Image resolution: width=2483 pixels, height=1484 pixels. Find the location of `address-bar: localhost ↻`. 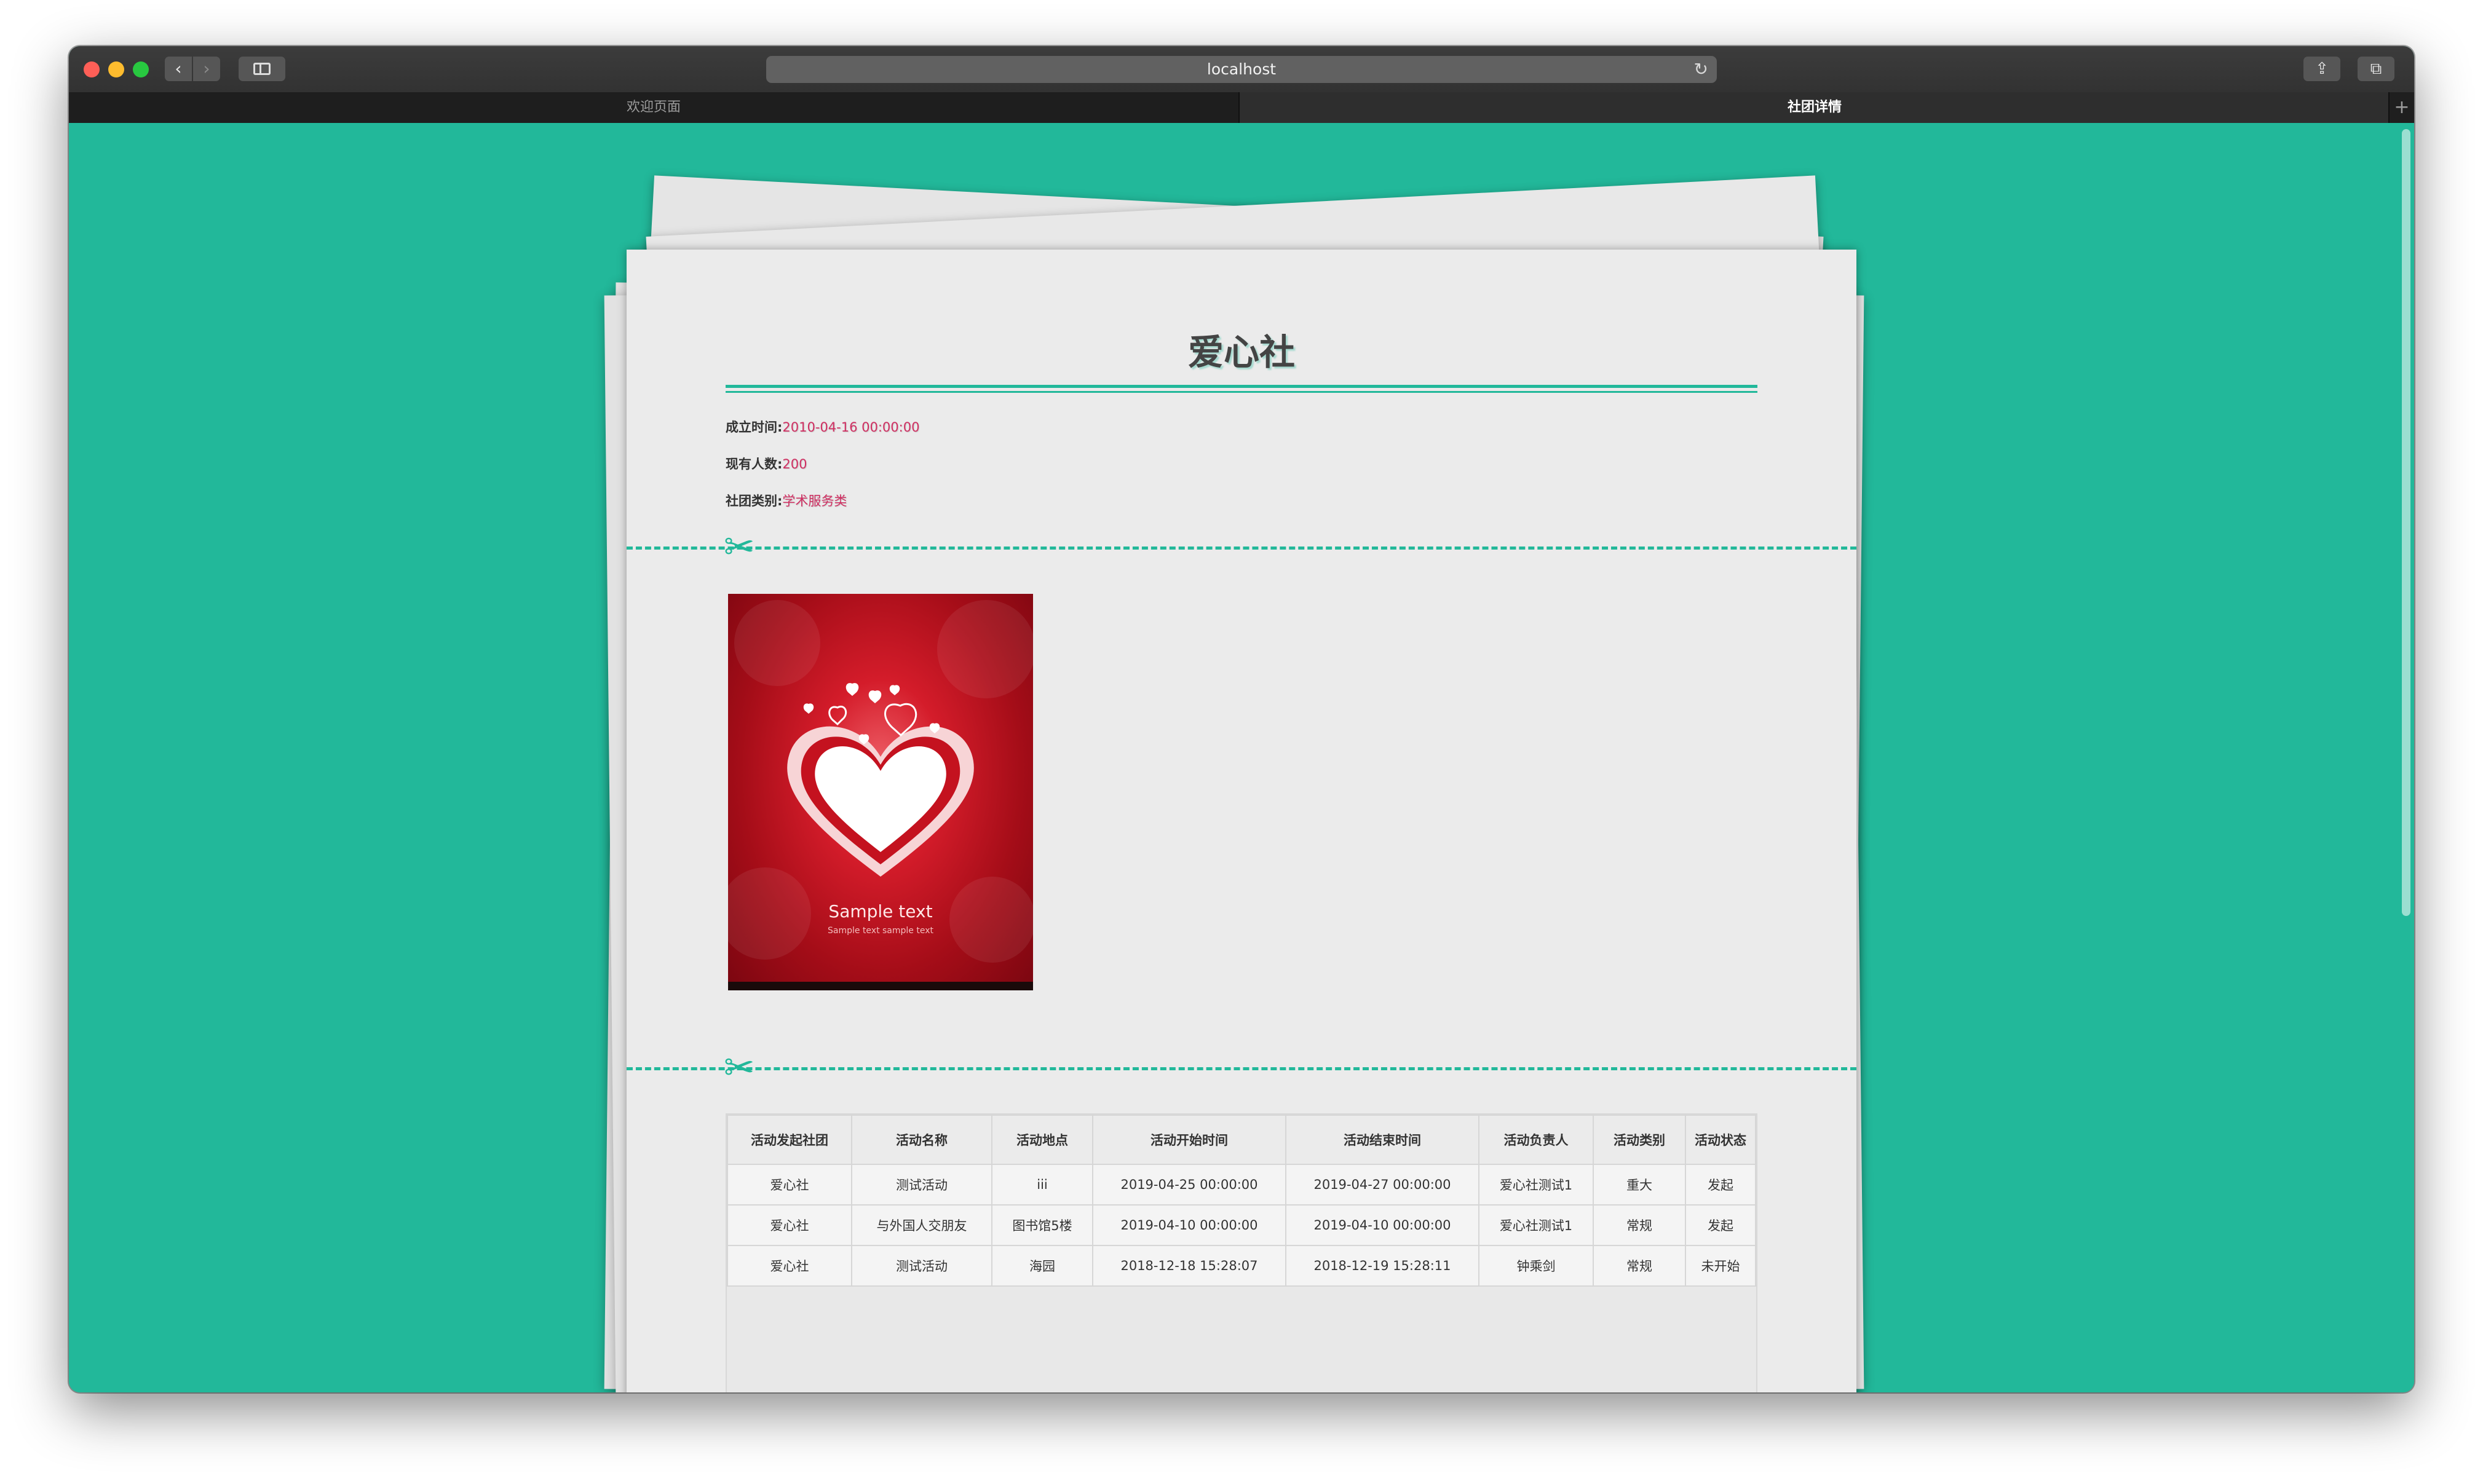

address-bar: localhost ↻ is located at coordinates (1241, 70).